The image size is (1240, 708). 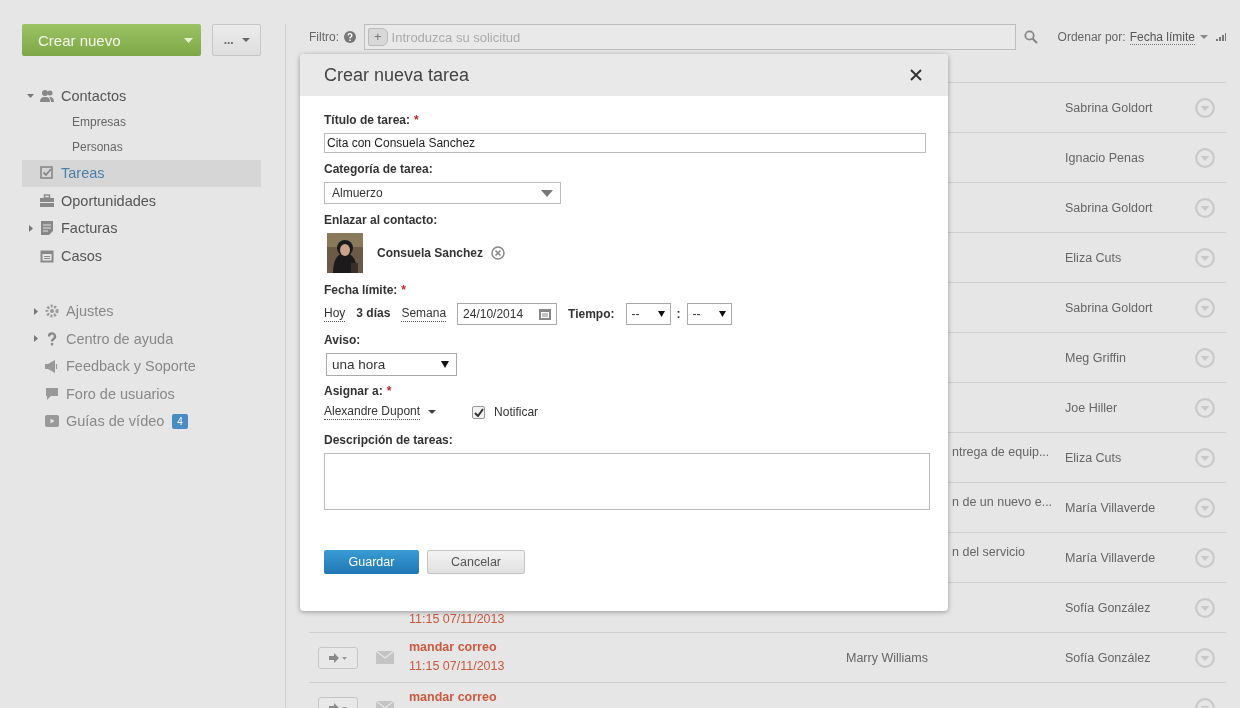 What do you see at coordinates (648, 314) in the screenshot?
I see `hour-dropdown: --` at bounding box center [648, 314].